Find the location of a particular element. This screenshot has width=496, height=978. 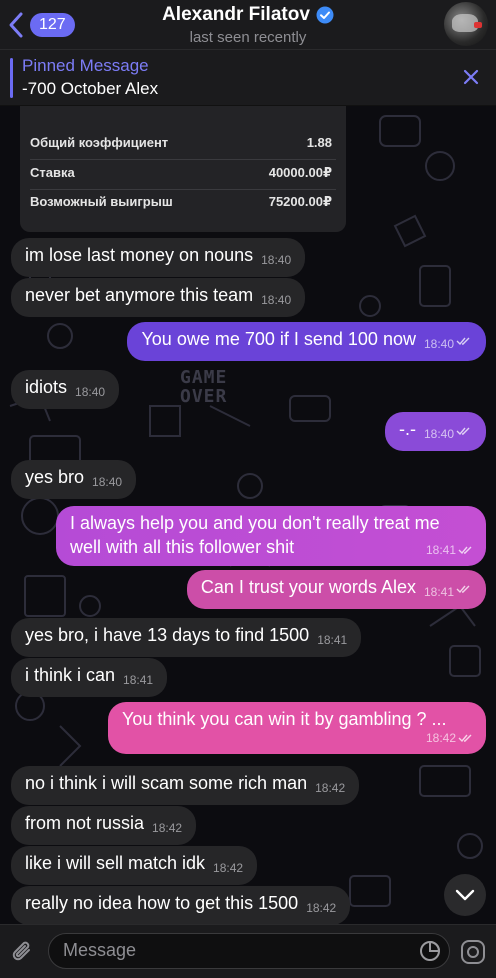

chevron-down-icon is located at coordinates (465, 895).